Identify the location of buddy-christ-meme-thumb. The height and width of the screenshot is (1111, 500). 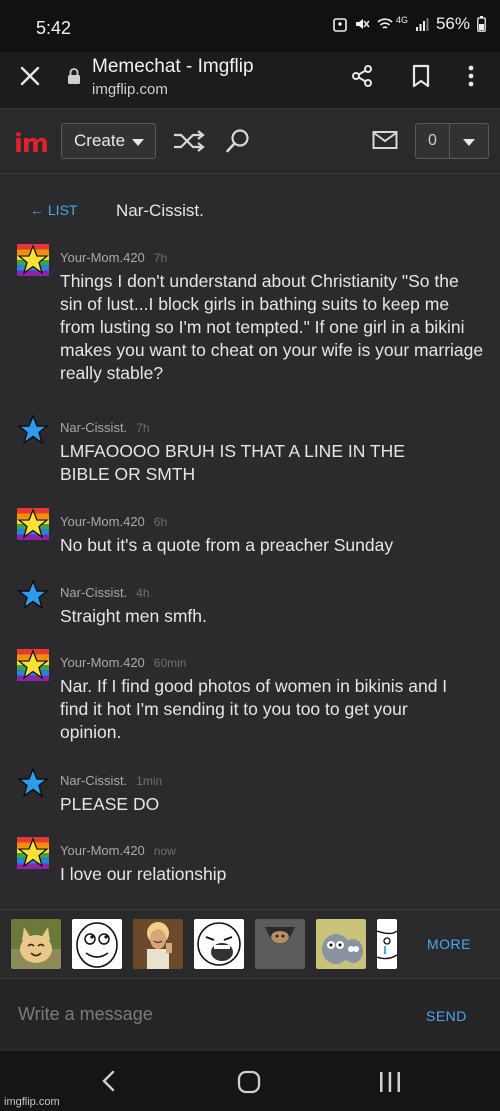
(158, 944).